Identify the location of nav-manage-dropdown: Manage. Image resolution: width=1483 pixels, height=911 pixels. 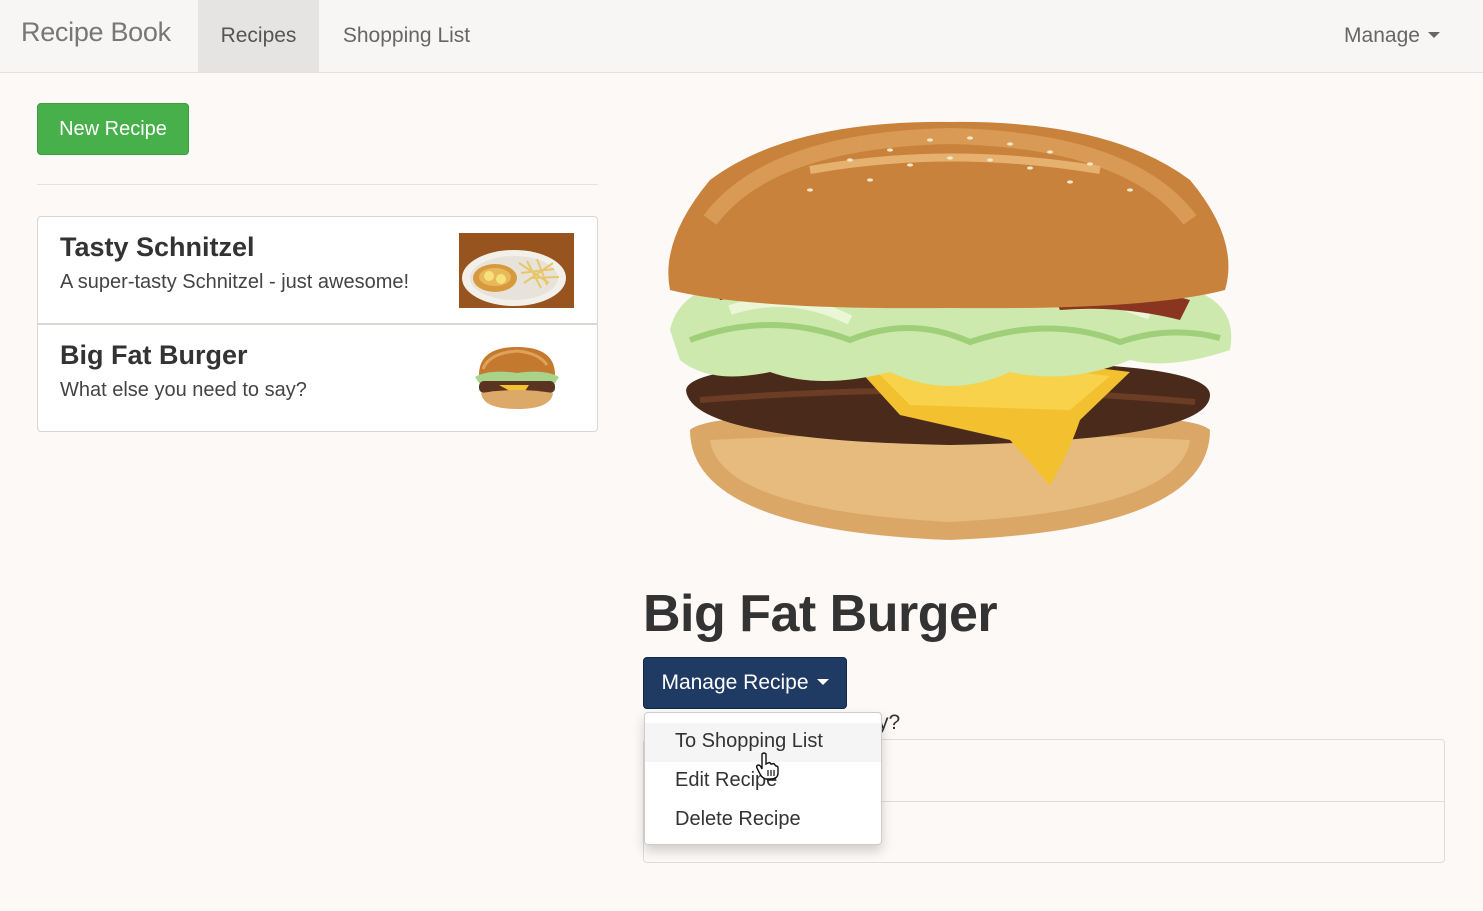
(1392, 36).